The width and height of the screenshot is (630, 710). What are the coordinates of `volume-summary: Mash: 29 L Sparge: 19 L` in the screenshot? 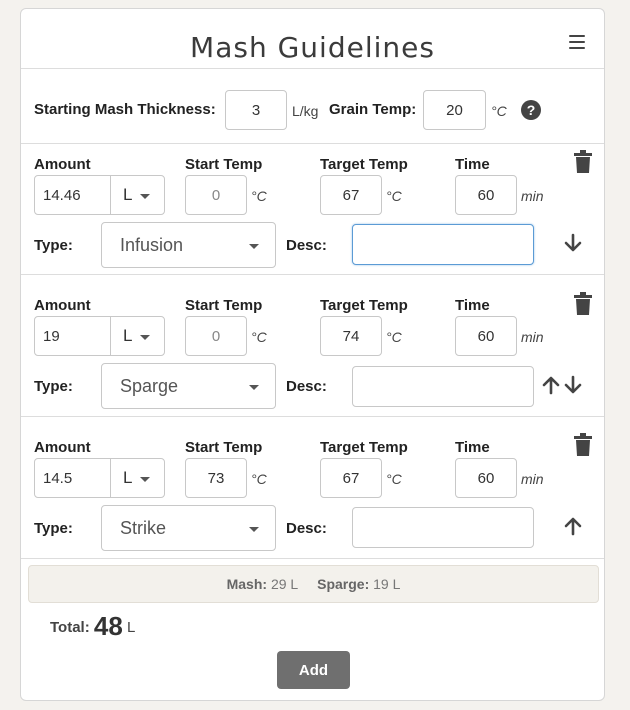 It's located at (313, 584).